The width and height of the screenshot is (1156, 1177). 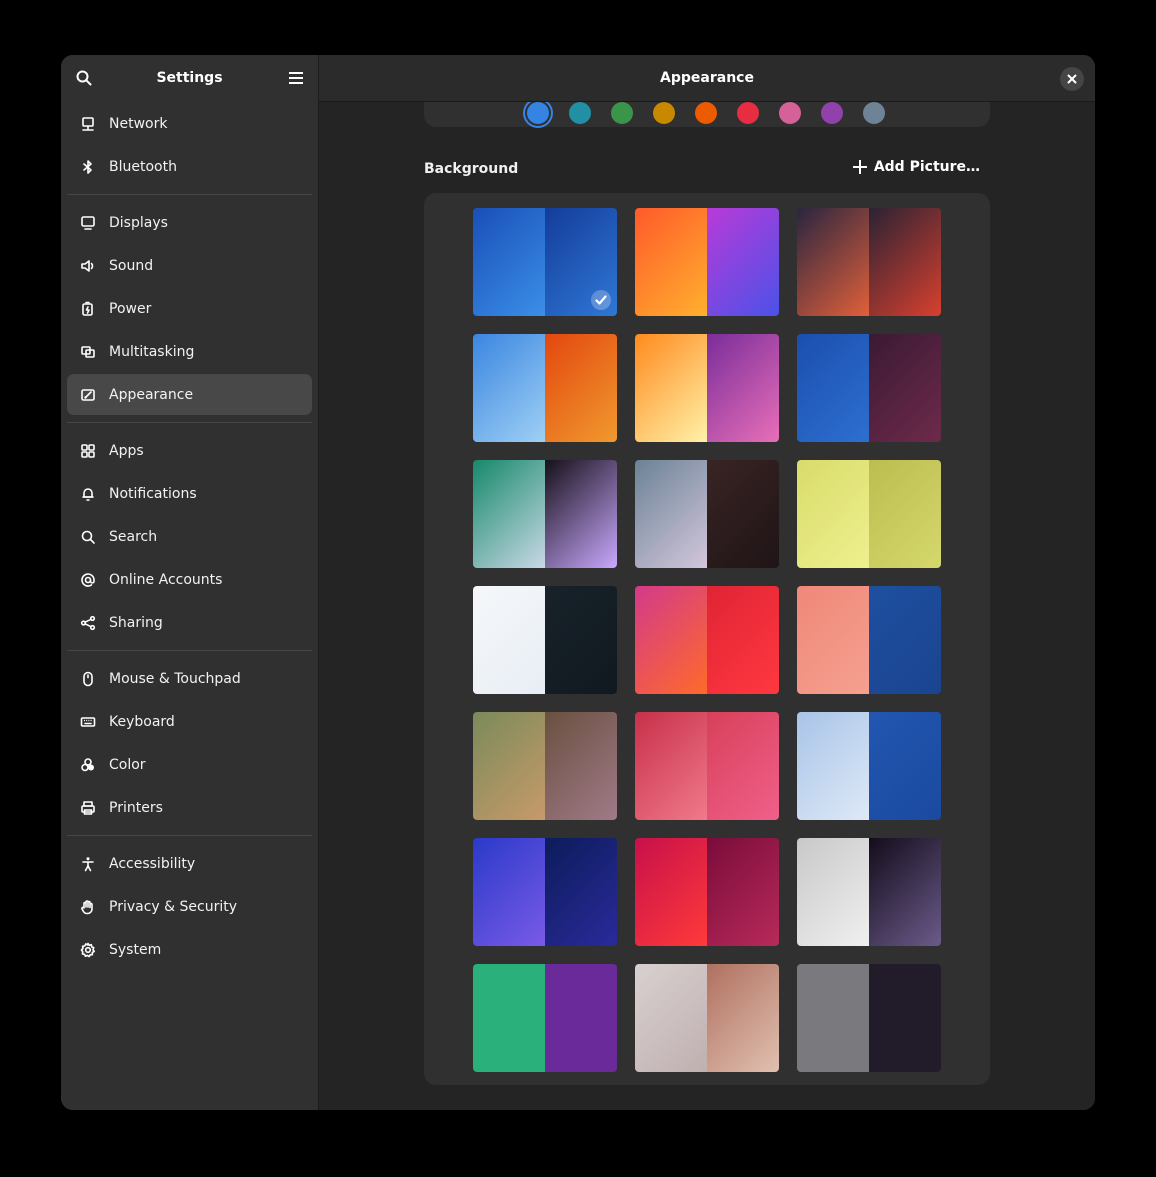 What do you see at coordinates (1072, 79) in the screenshot?
I see `close-button` at bounding box center [1072, 79].